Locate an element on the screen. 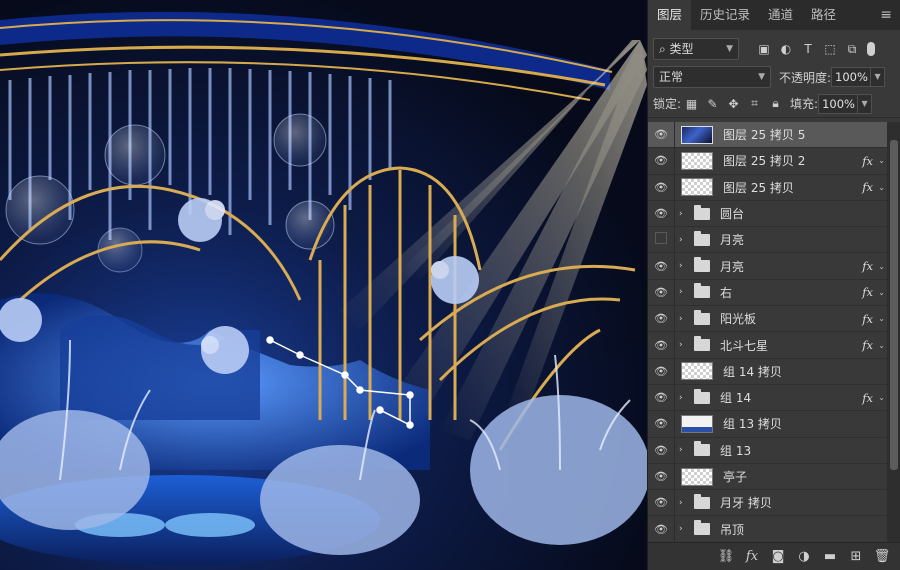  layer-name: 亭子 is located at coordinates (735, 476).